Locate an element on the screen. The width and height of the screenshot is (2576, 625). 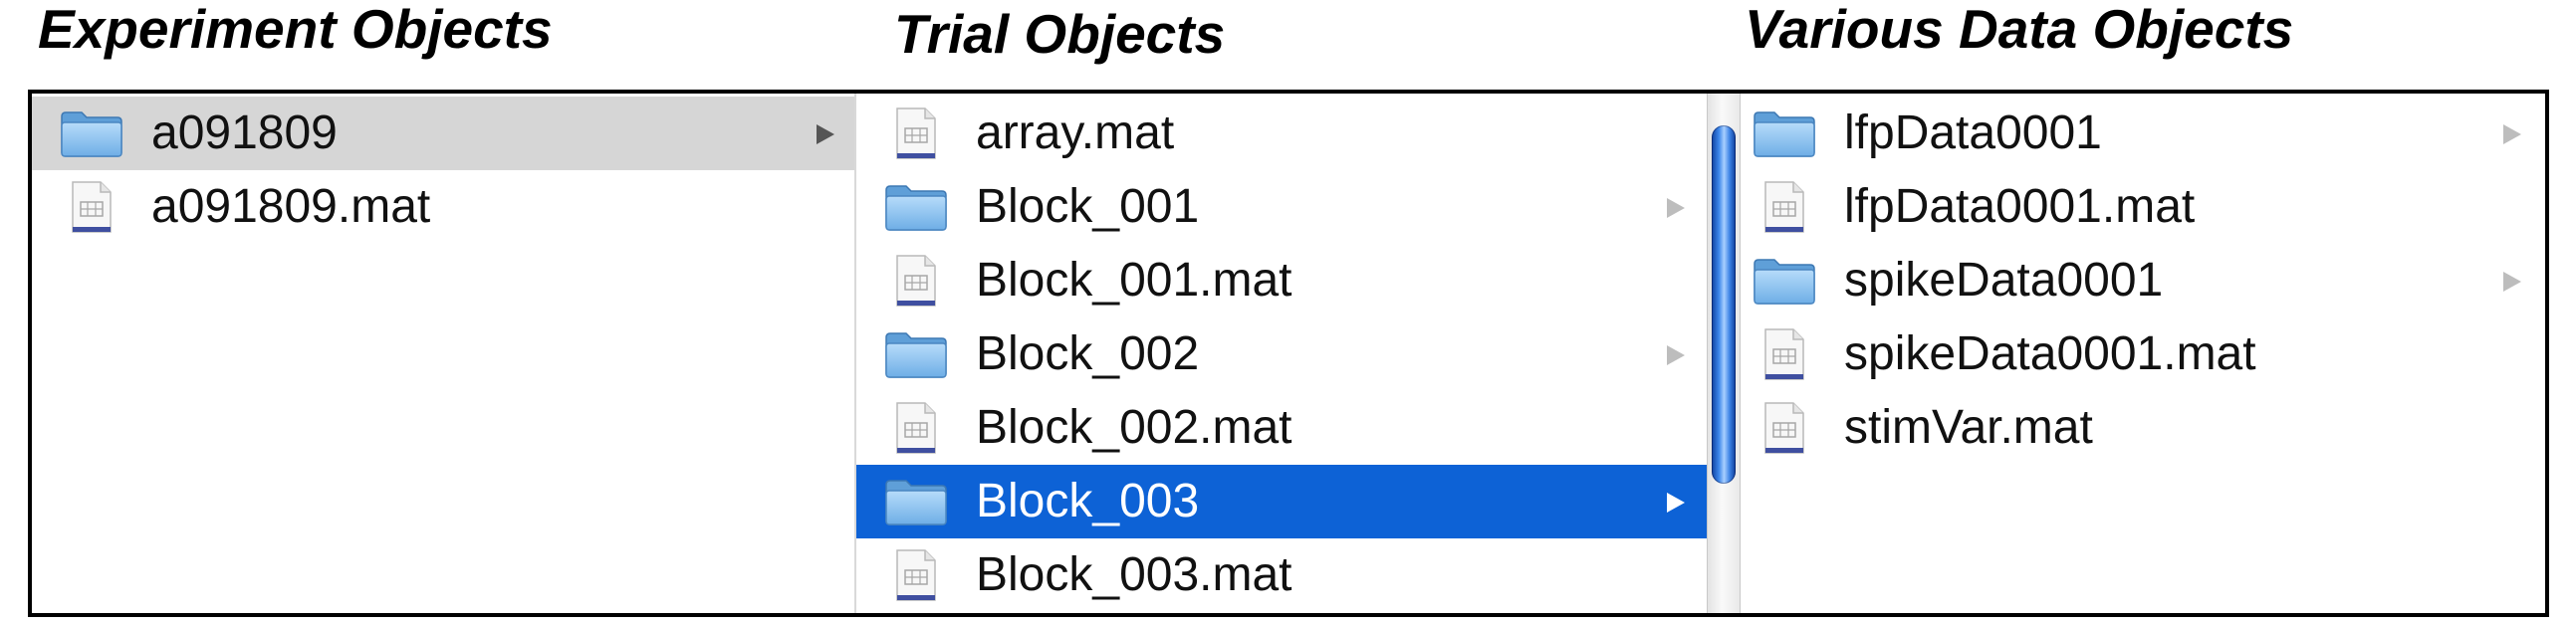
item-label: spikeData0001.mat is located at coordinates (2050, 353).